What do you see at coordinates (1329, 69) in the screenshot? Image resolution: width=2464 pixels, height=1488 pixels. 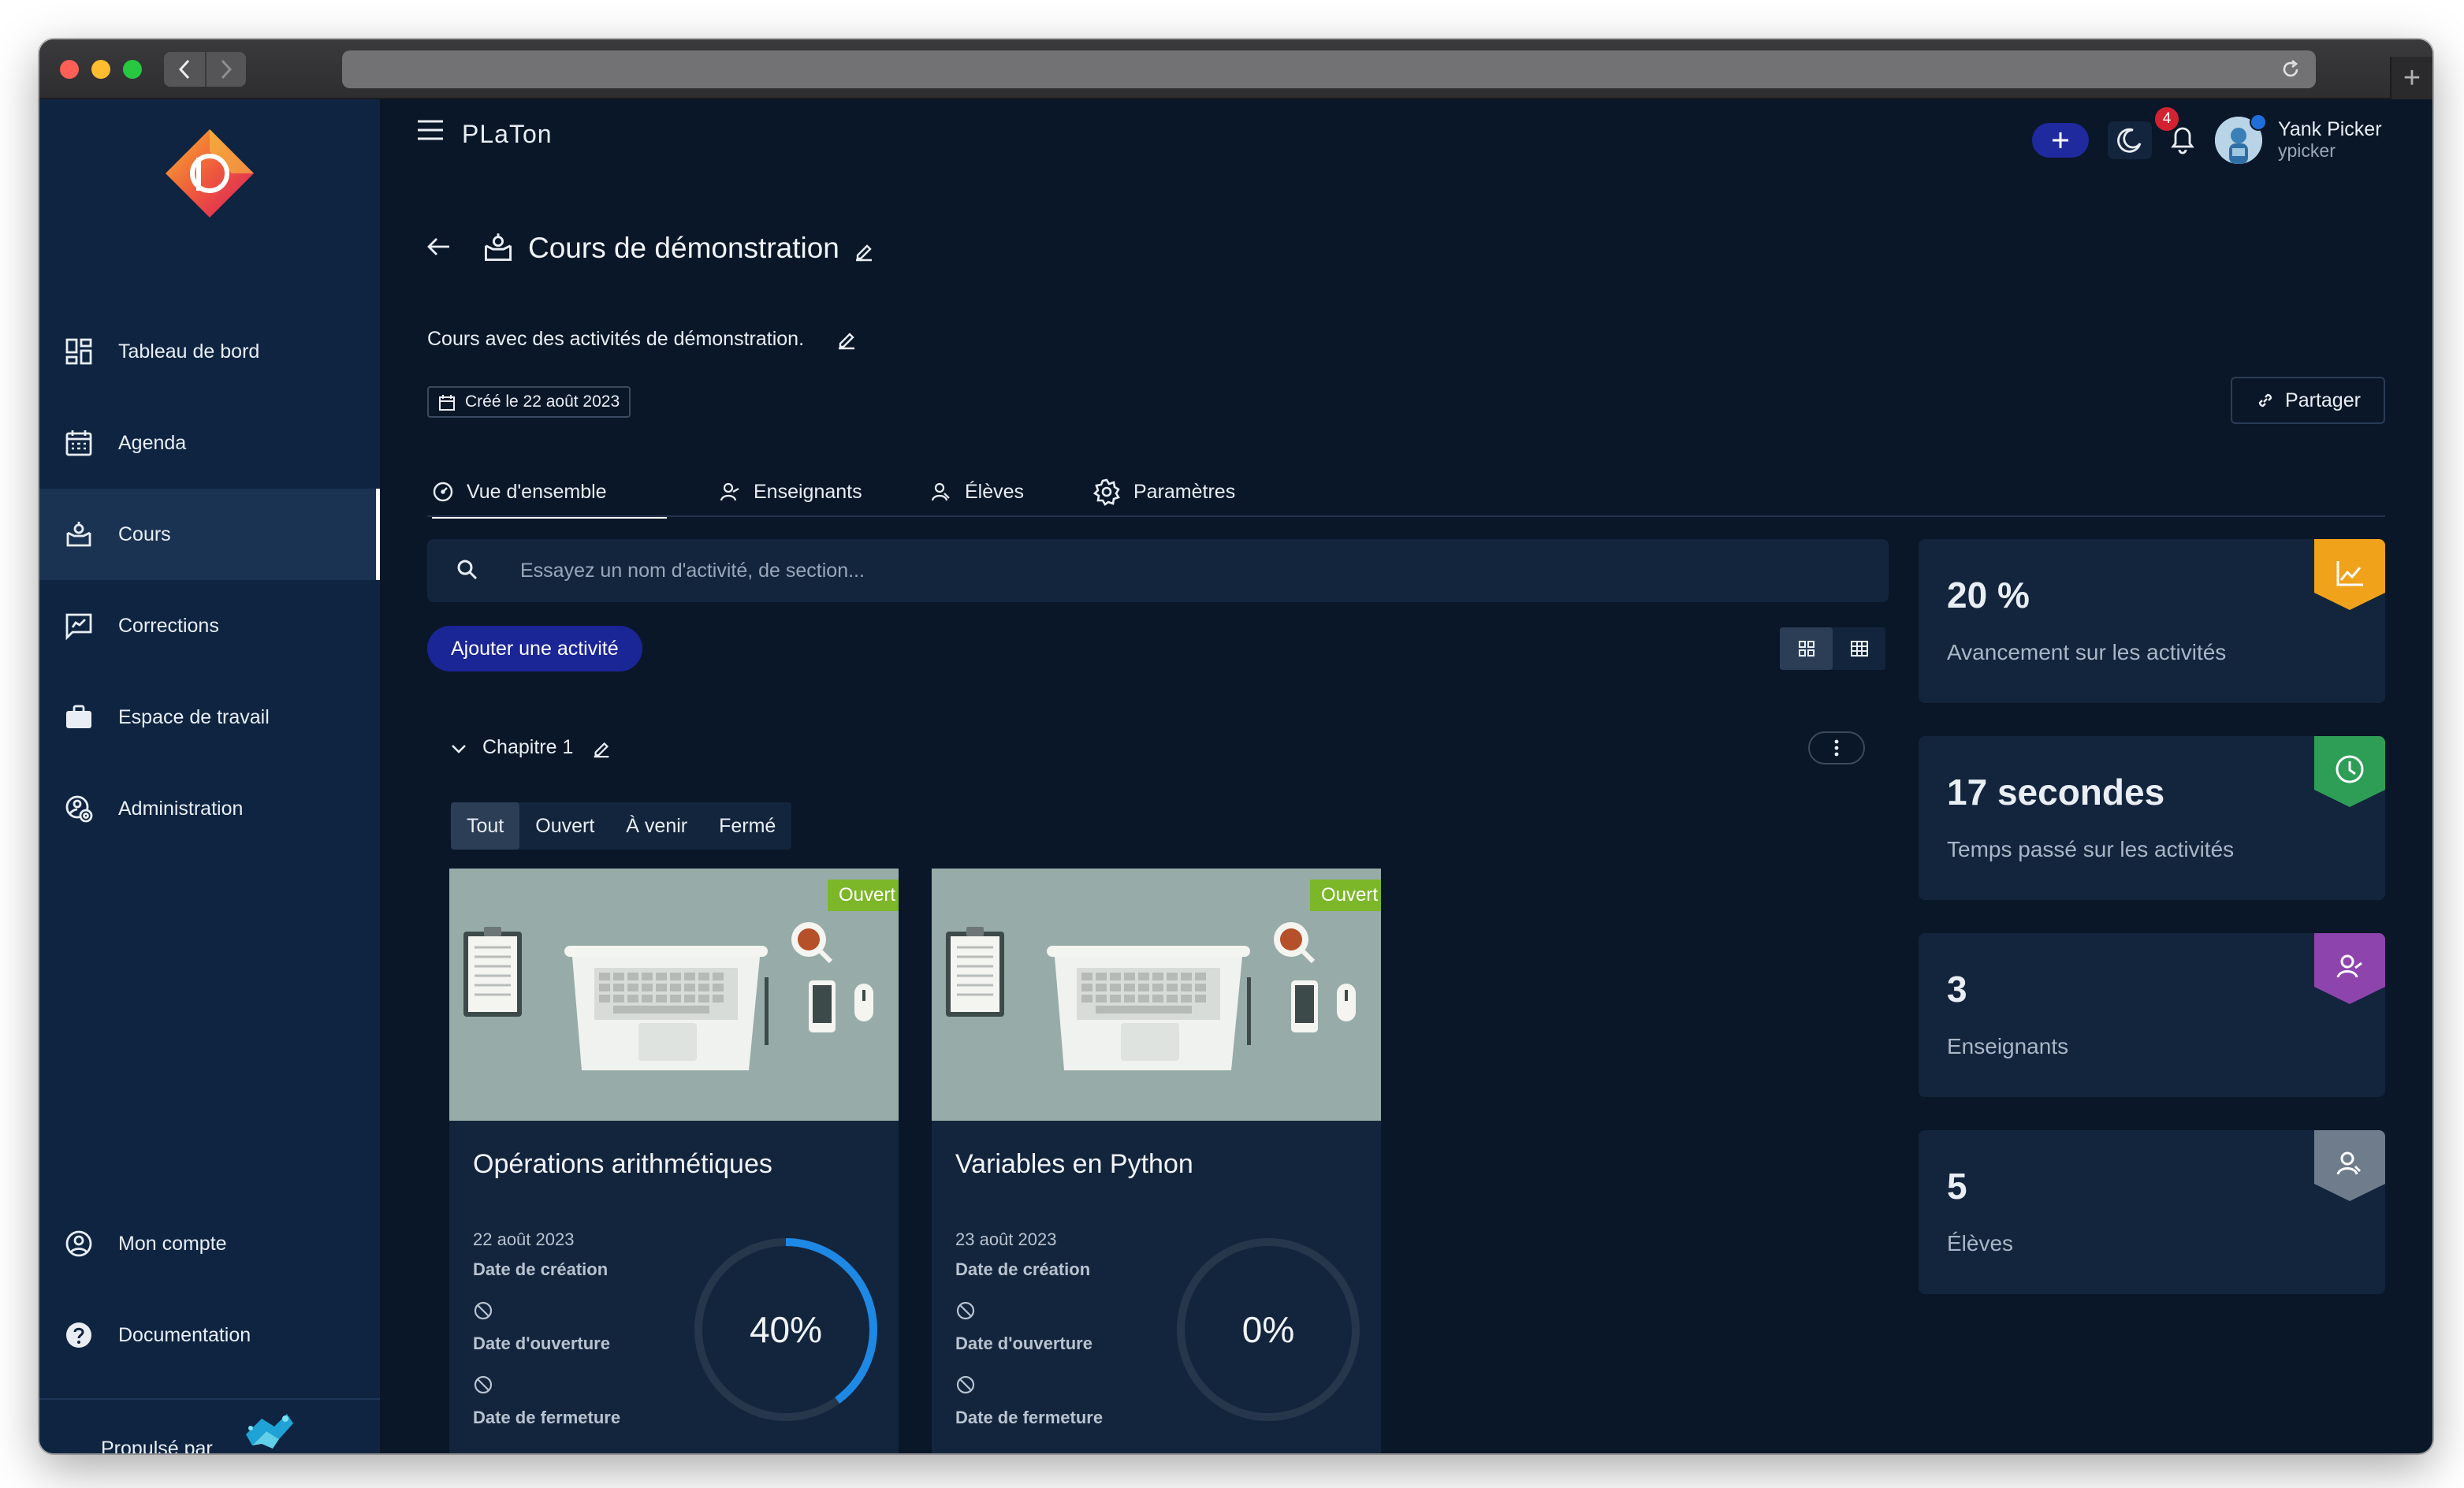 I see `address-bar` at bounding box center [1329, 69].